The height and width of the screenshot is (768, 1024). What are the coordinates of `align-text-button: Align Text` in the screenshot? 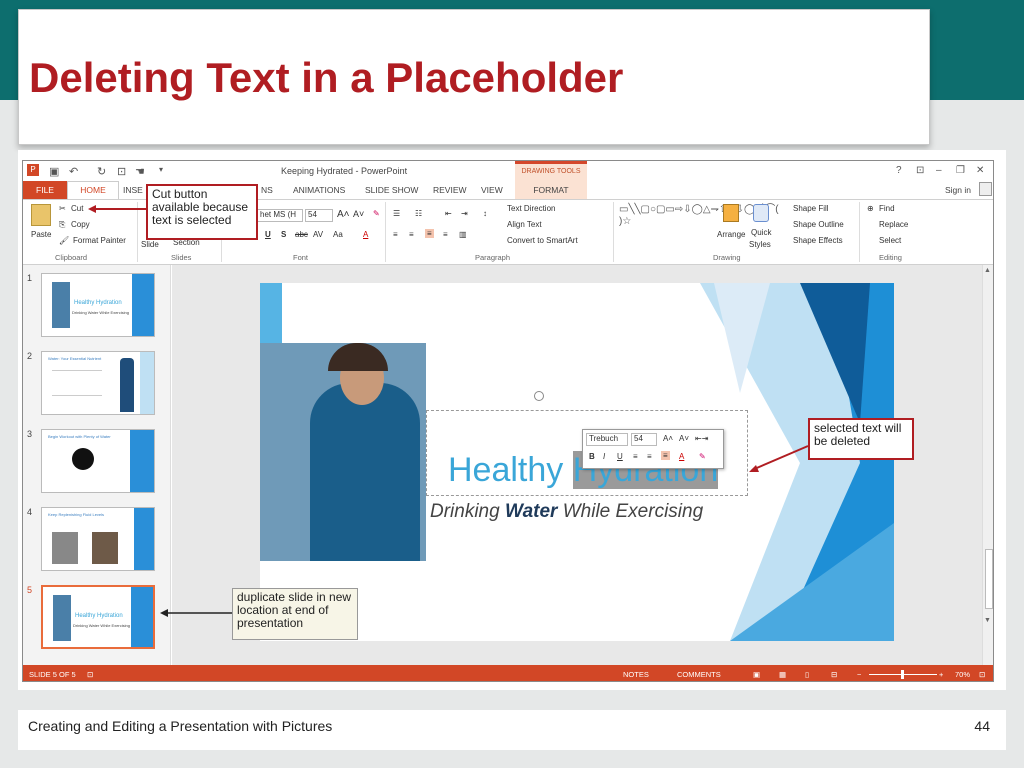 It's located at (524, 224).